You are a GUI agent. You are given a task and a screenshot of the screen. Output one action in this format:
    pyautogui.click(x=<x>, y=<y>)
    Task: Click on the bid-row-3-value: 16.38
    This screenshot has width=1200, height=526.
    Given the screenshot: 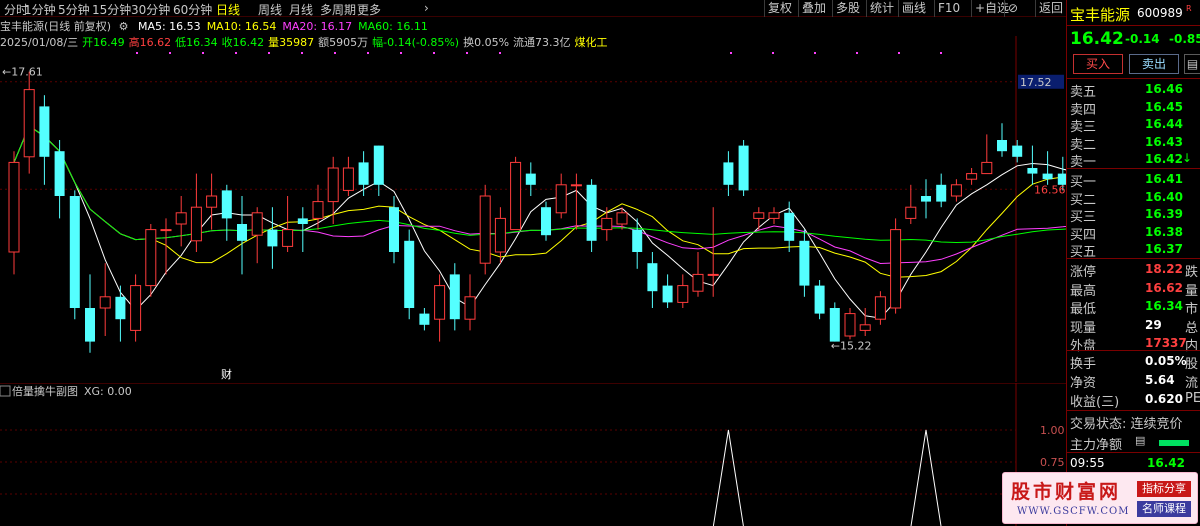 What is the action you would take?
    pyautogui.click(x=1164, y=231)
    